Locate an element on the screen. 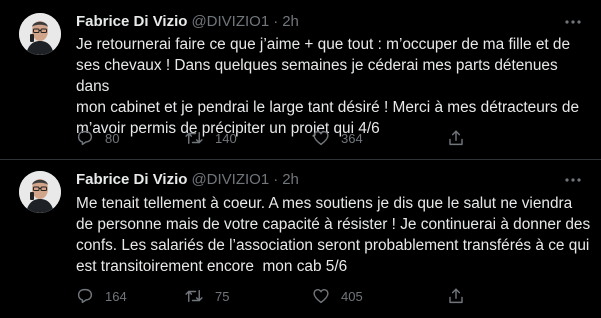  like-count: 405 is located at coordinates (352, 296).